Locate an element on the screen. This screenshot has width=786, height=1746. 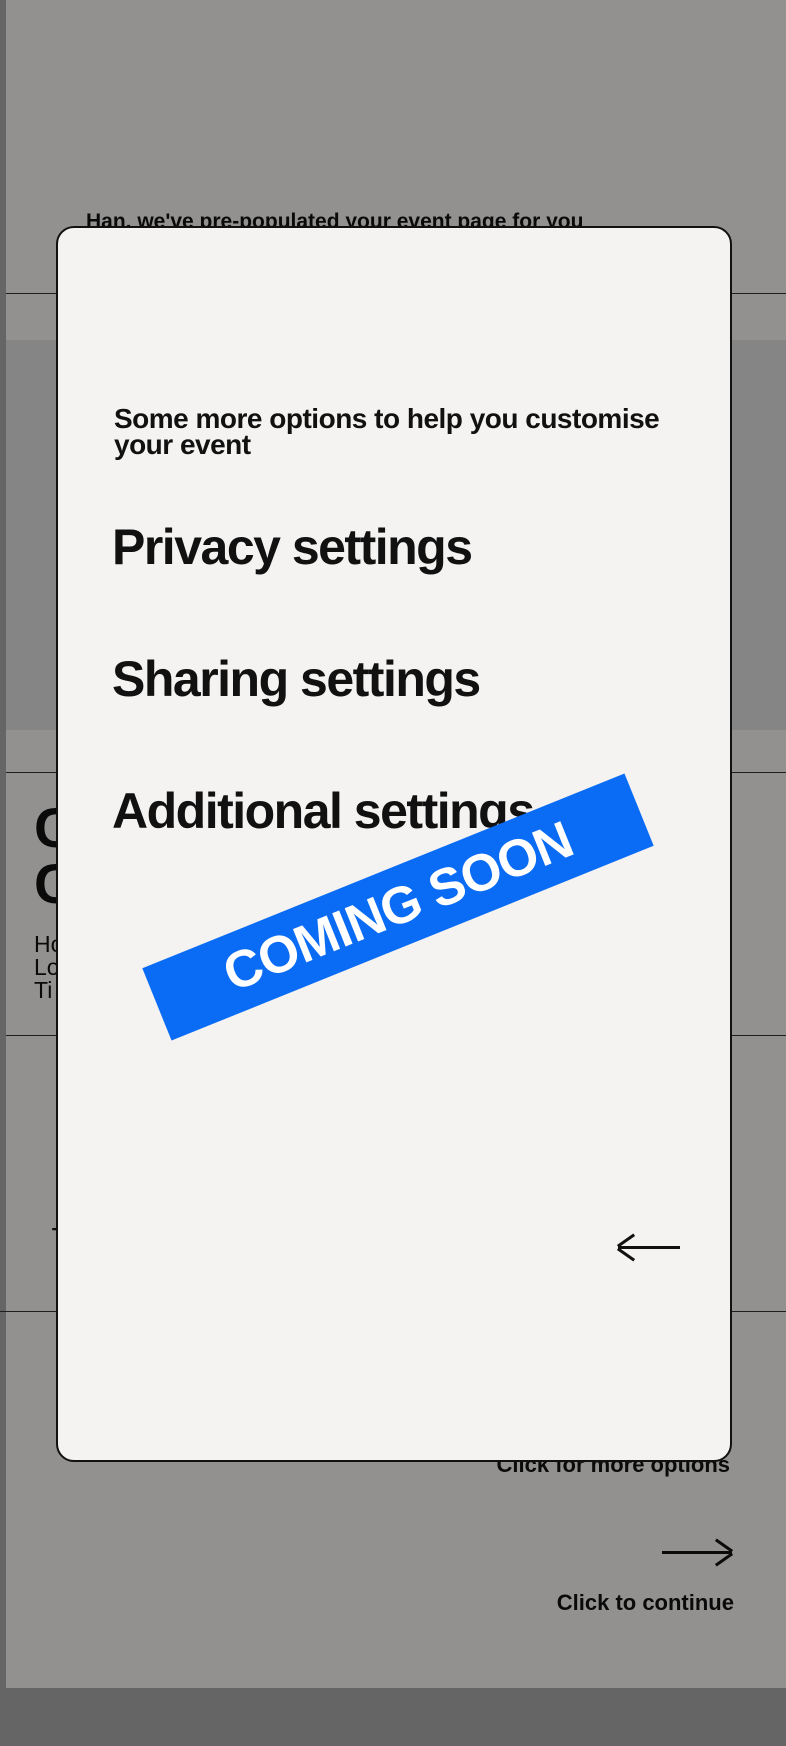
back-button is located at coordinates (653, 1248).